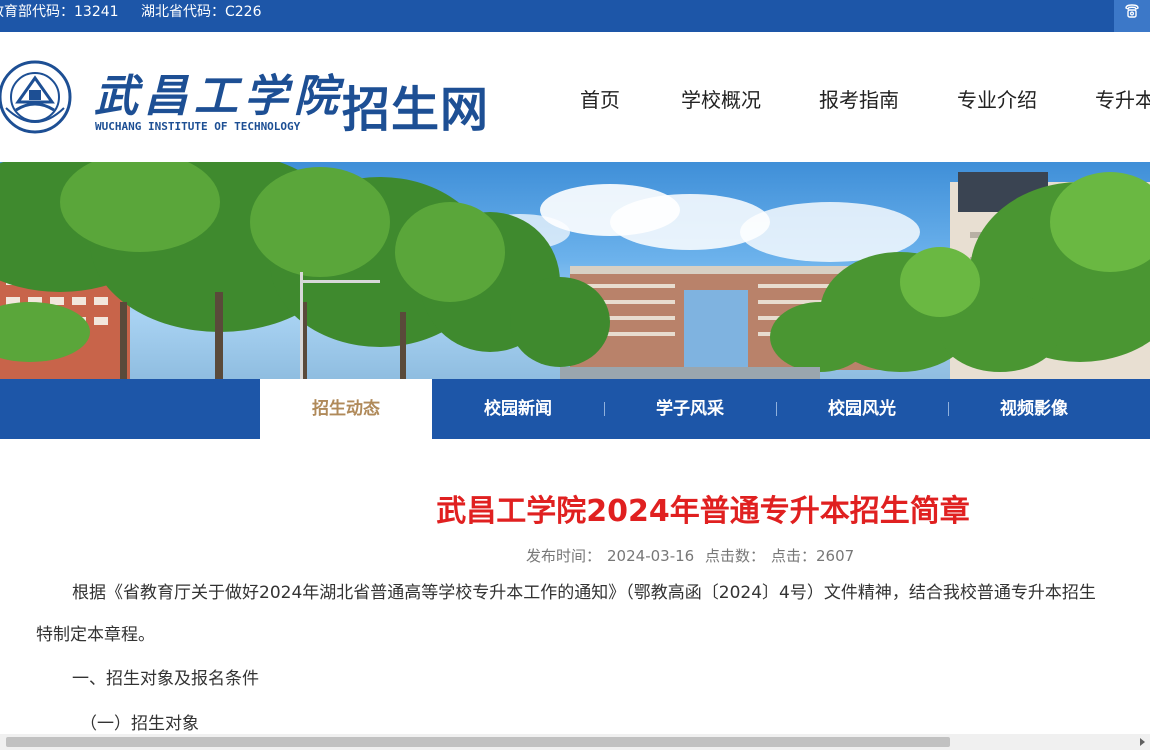  Describe the element at coordinates (651, 556) in the screenshot. I see `publish-date: 2024-03-16` at that location.